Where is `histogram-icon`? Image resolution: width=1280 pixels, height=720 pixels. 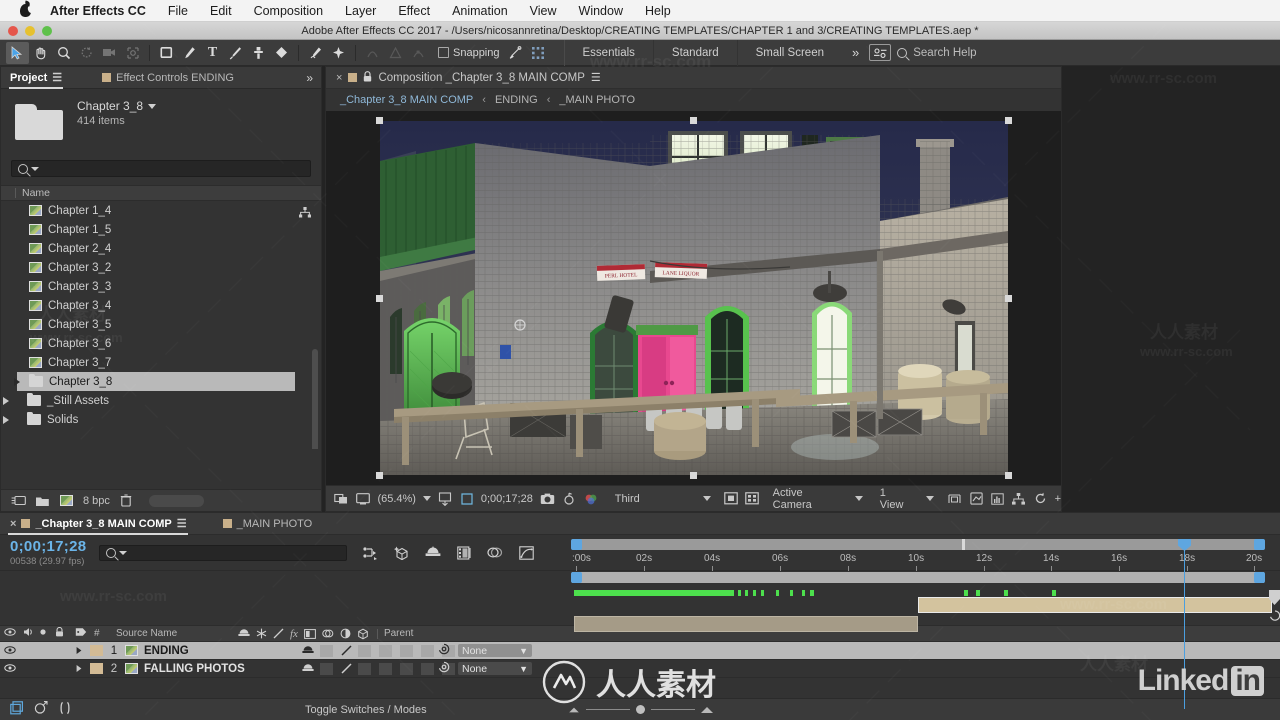
histogram-icon is located at coordinates (997, 499).